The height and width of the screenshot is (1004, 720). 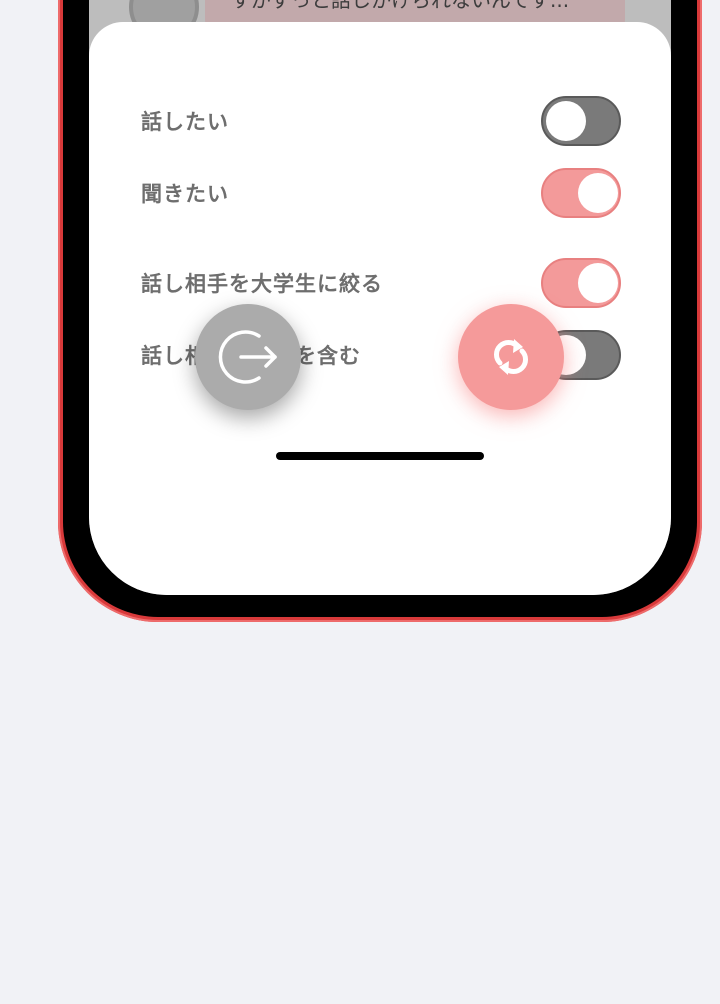 I want to click on setting-label-want-to-listen: 聞きたい, so click(x=185, y=194).